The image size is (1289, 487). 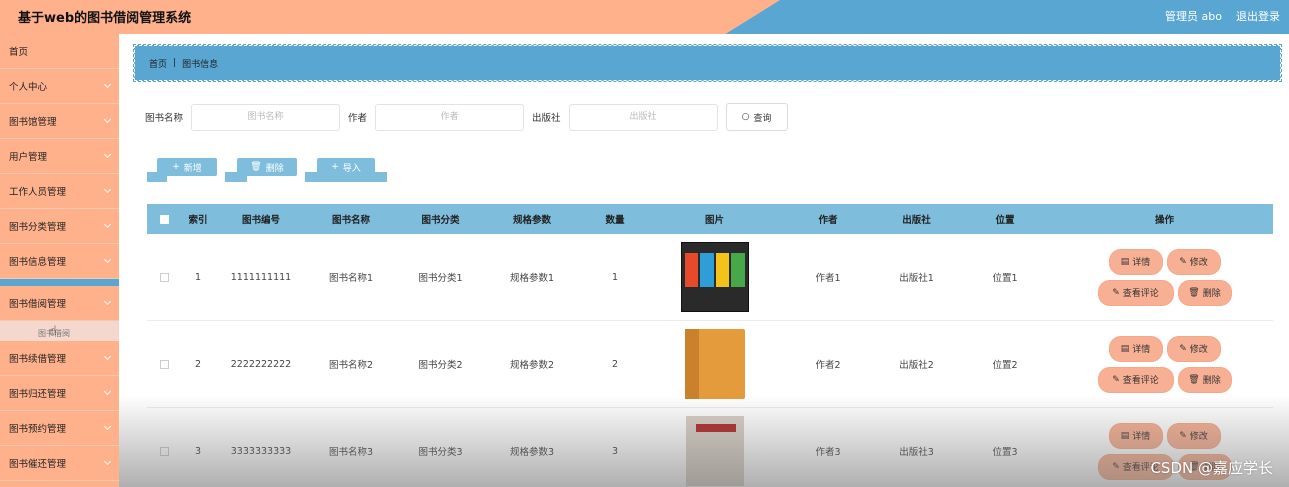 What do you see at coordinates (261, 364) in the screenshot?
I see `cell-code: 2222222222` at bounding box center [261, 364].